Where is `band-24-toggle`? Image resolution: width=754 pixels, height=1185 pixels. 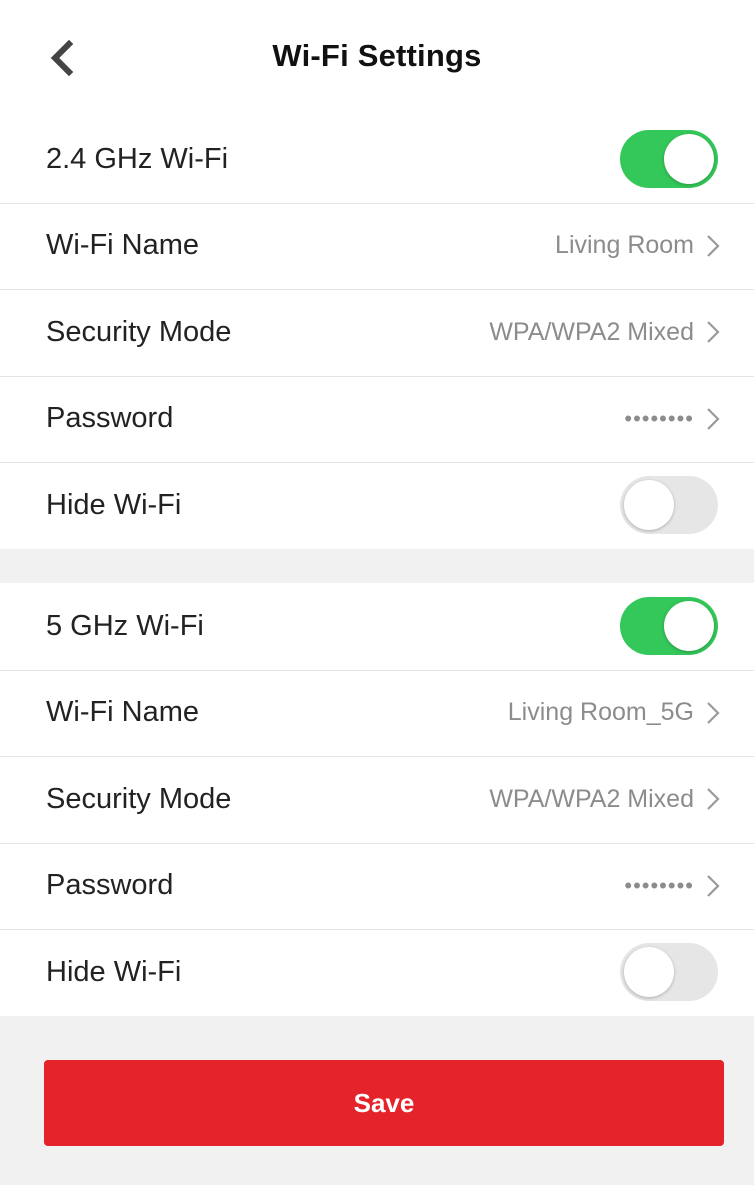
band-24-toggle is located at coordinates (669, 159).